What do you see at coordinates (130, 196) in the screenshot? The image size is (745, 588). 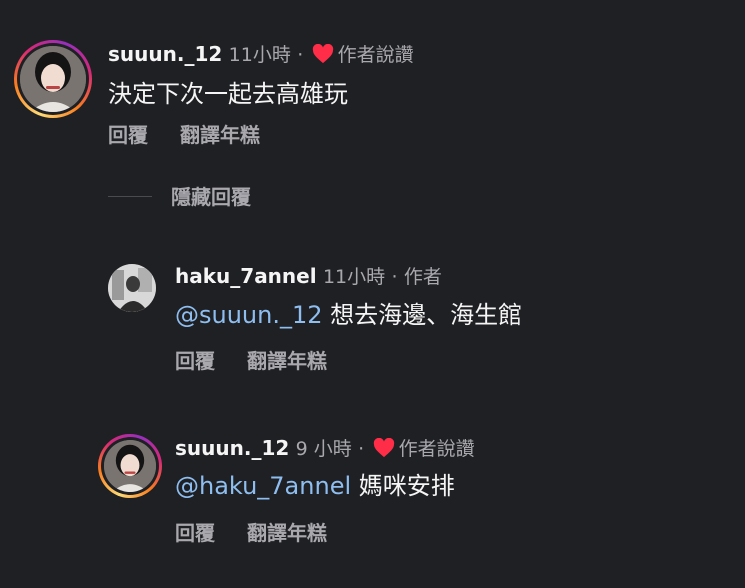 I see `divider` at bounding box center [130, 196].